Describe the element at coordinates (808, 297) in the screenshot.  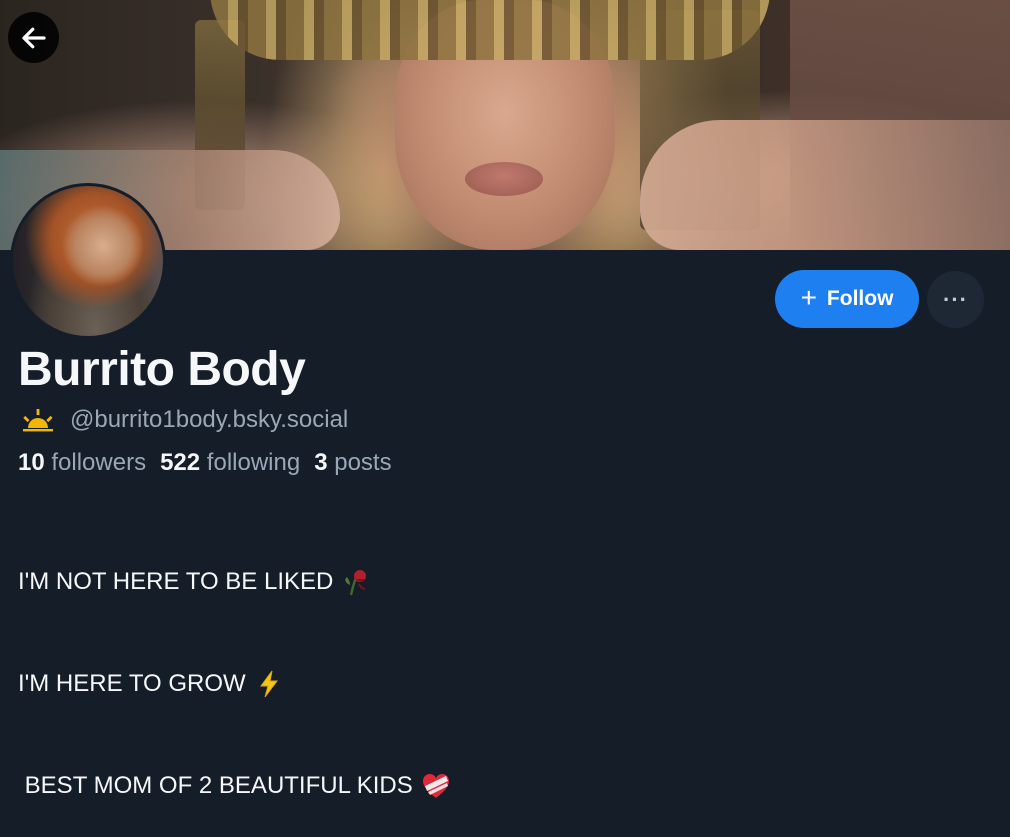
I see `plus-icon: +` at that location.